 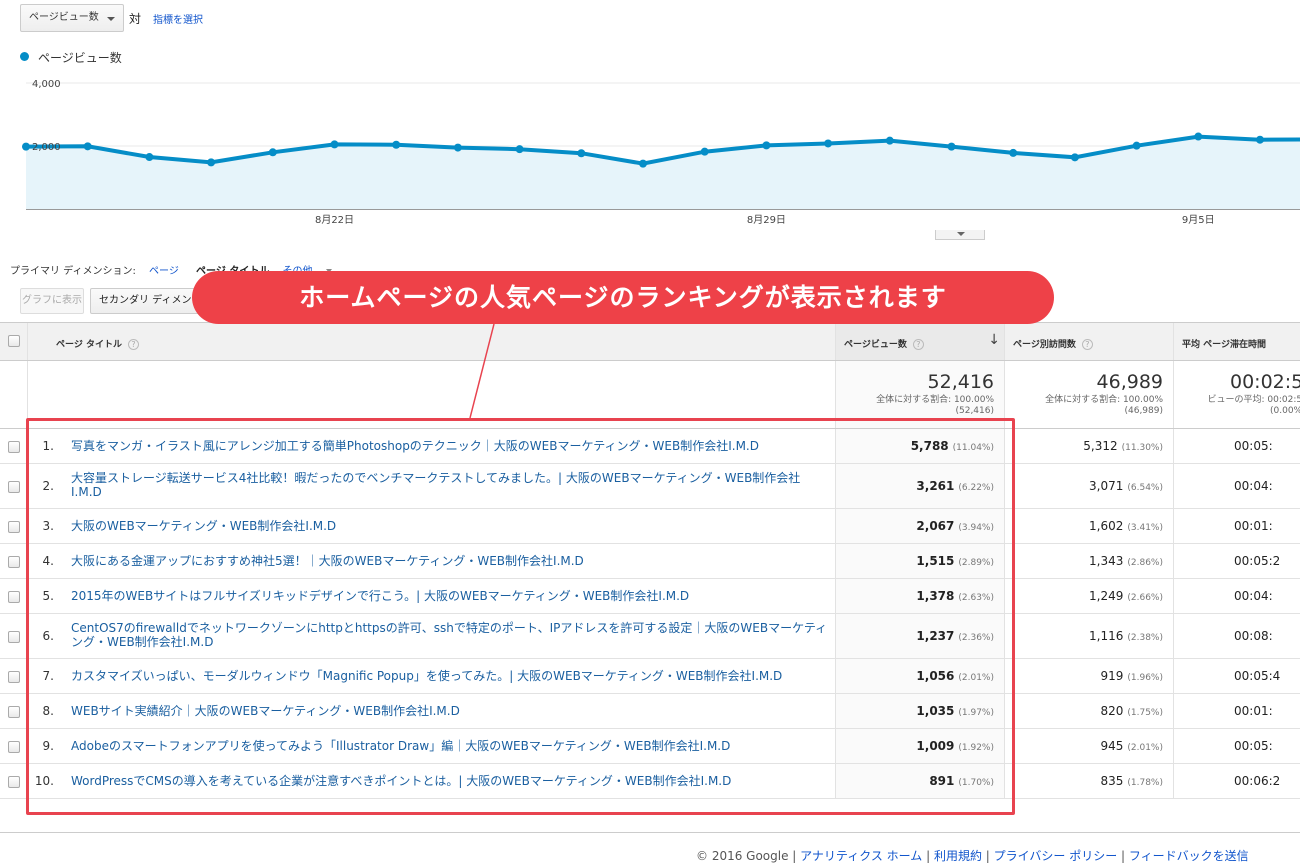 I want to click on chart-collapse-tab, so click(x=960, y=235).